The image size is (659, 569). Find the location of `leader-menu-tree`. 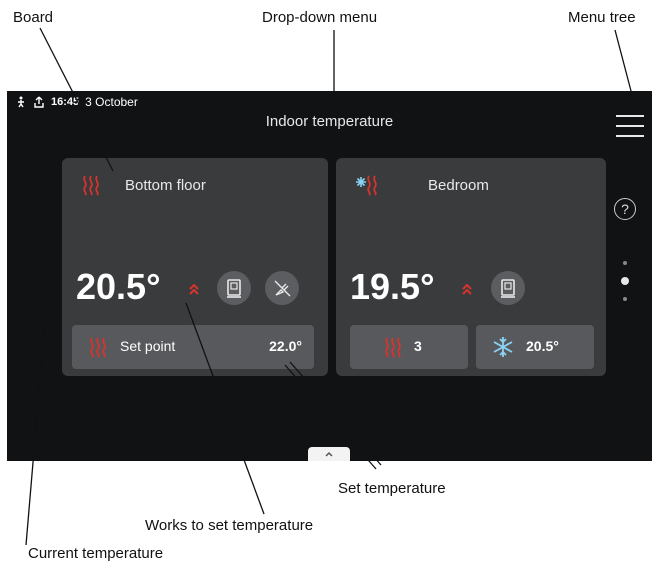

leader-menu-tree is located at coordinates (625, 70).